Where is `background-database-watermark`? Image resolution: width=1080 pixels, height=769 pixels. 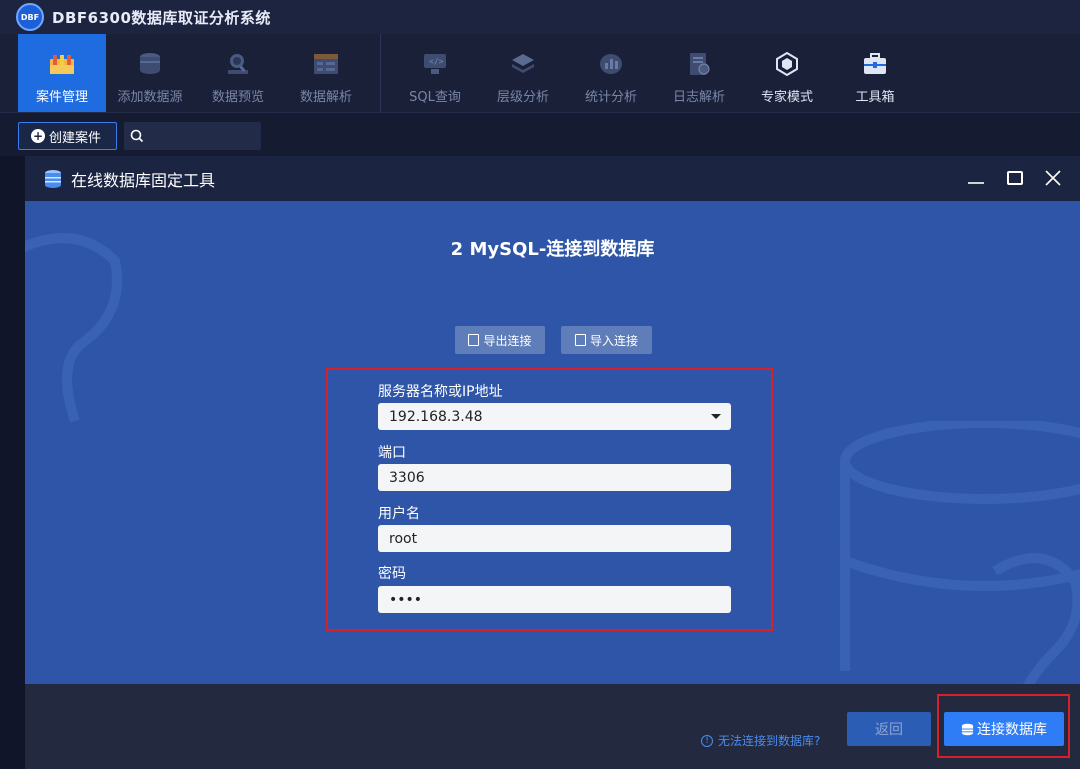
background-database-watermark is located at coordinates (960, 552).